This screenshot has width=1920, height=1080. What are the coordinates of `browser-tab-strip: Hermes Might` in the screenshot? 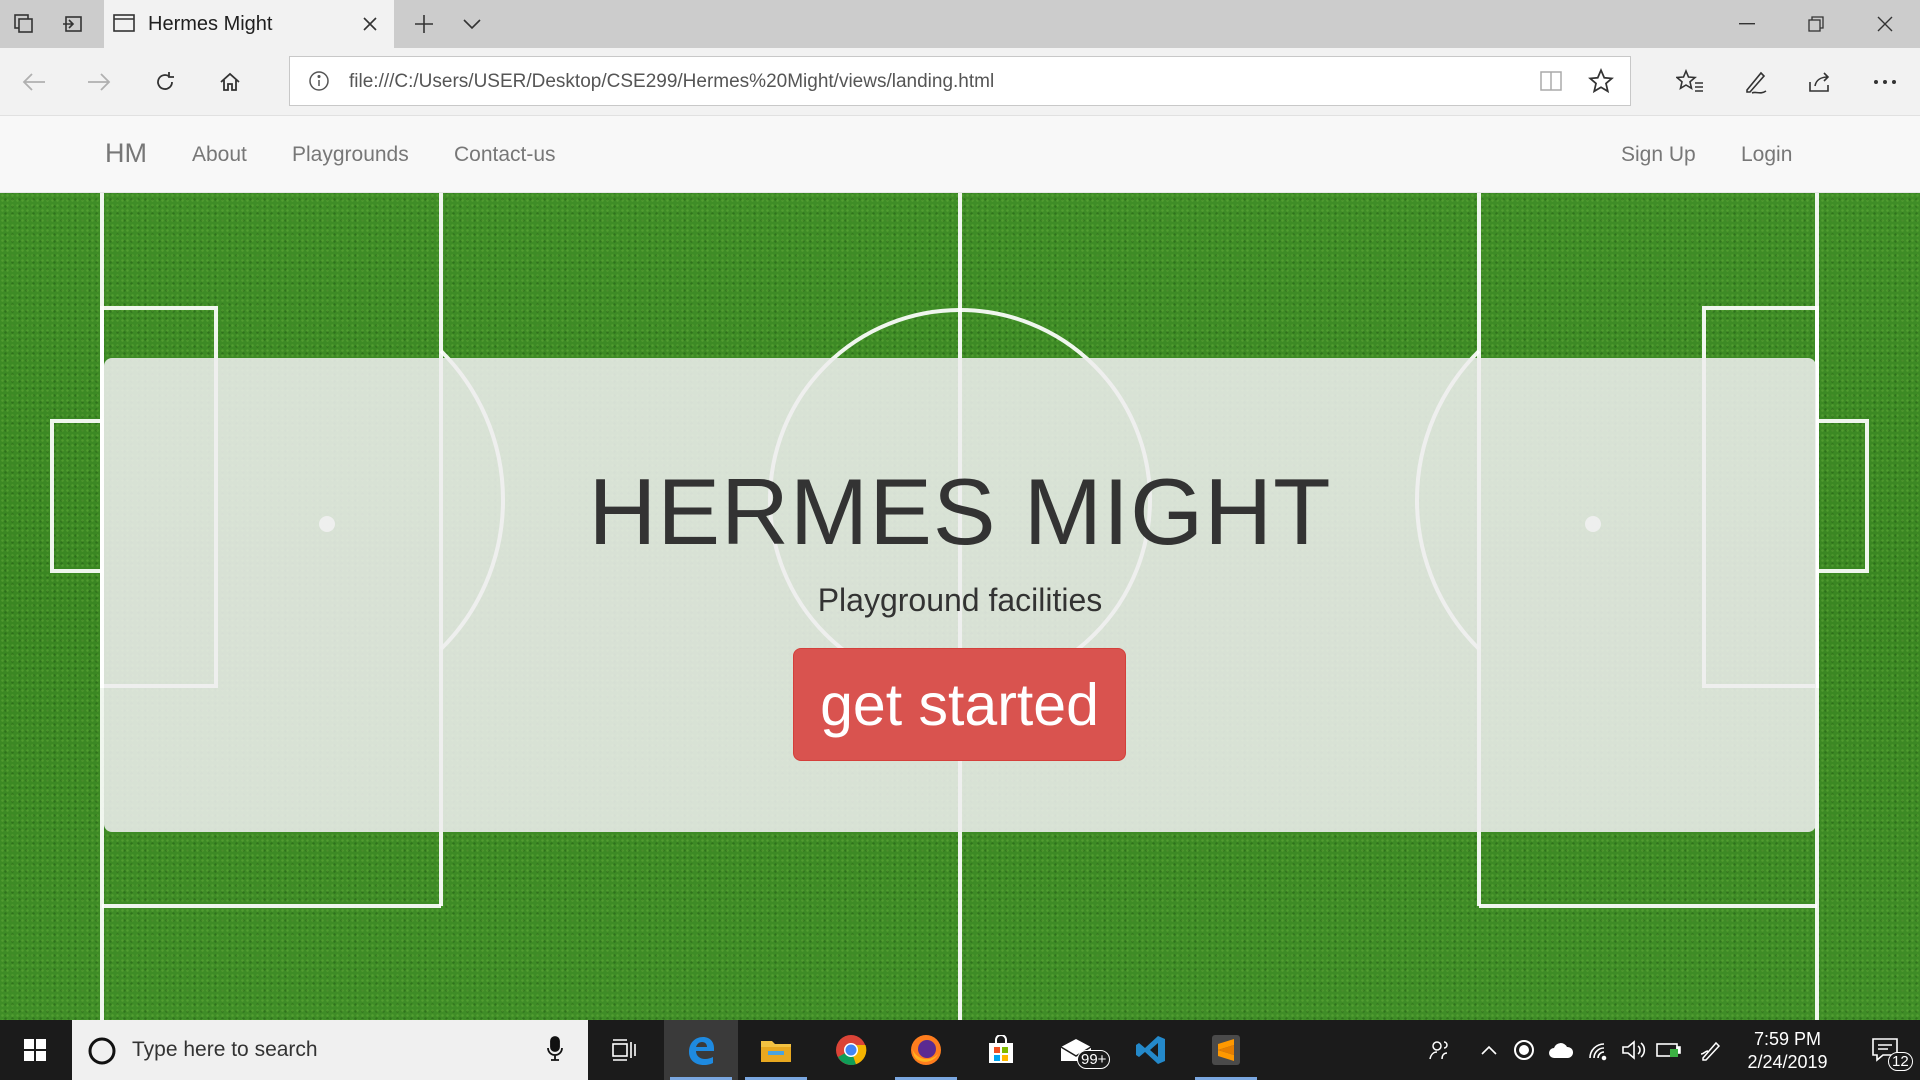 It's located at (960, 24).